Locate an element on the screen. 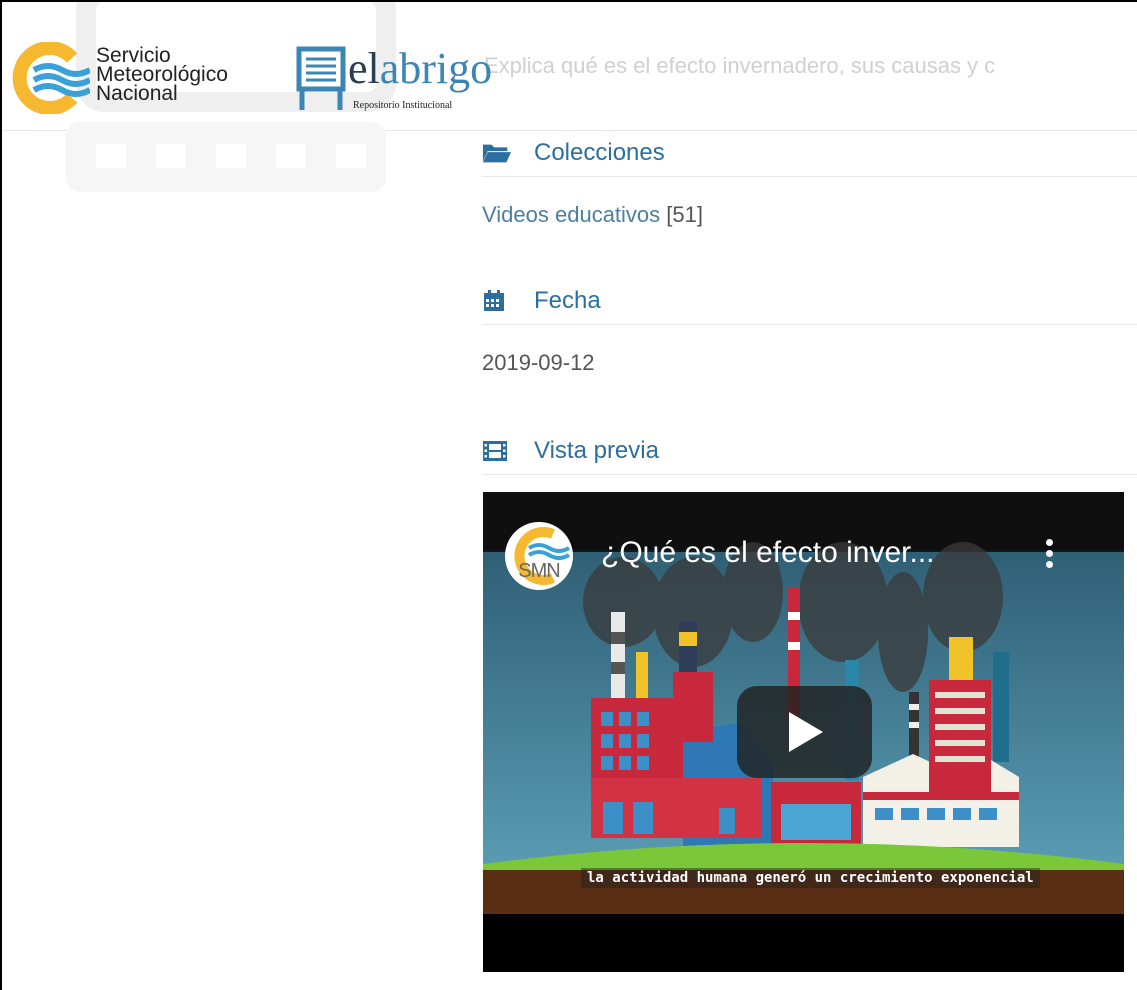 This screenshot has width=1137, height=990. channel-logo-text: SMN is located at coordinates (539, 571).